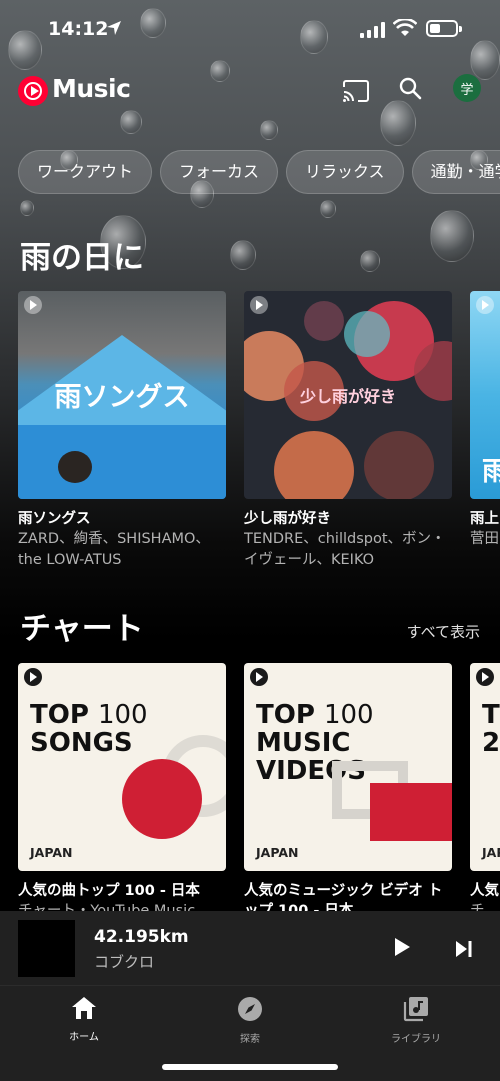 The height and width of the screenshot is (1081, 500). What do you see at coordinates (78, 29) in the screenshot?
I see `status-time: 14:12` at bounding box center [78, 29].